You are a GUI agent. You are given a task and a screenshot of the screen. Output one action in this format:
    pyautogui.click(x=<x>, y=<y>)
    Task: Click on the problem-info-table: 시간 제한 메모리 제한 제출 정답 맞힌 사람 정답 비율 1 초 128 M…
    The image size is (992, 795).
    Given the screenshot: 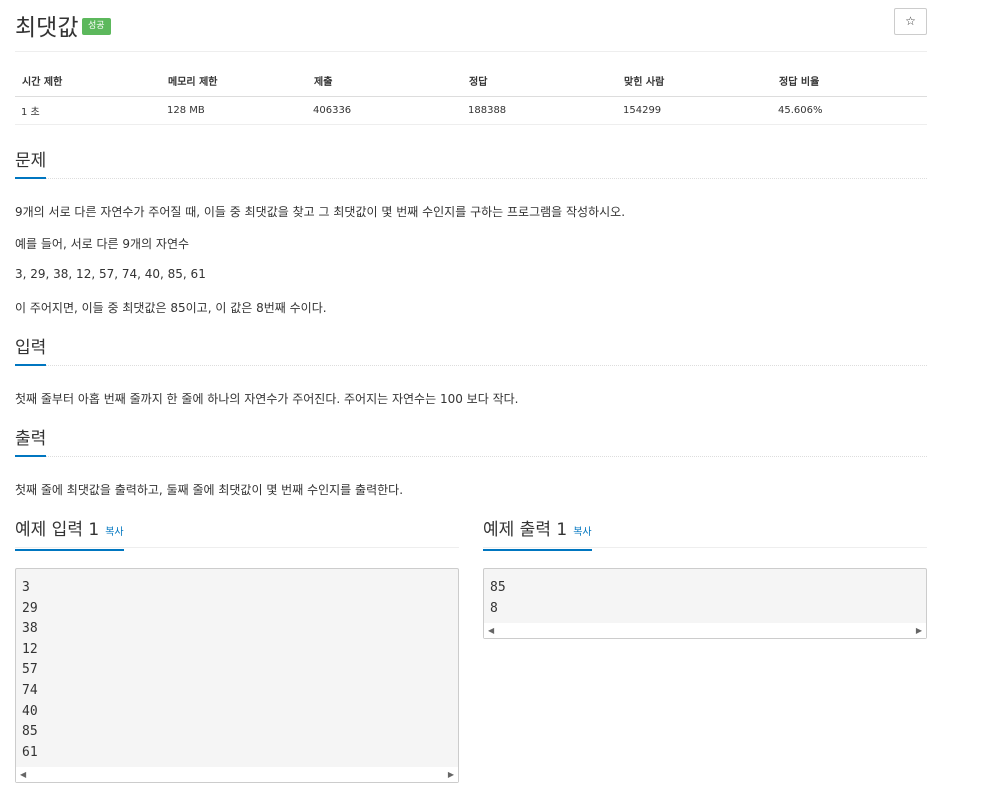 What is the action you would take?
    pyautogui.click(x=471, y=95)
    